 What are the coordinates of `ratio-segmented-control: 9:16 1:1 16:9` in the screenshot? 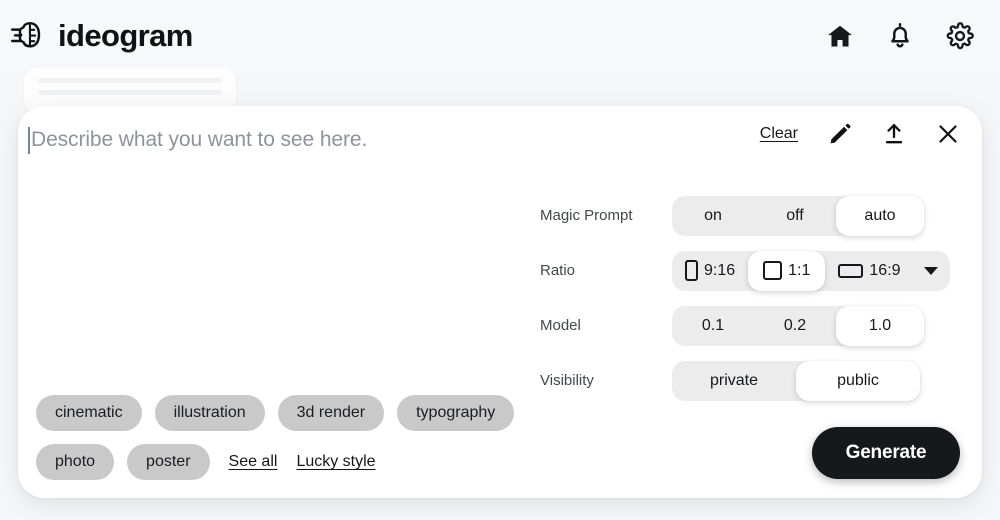 It's located at (811, 270).